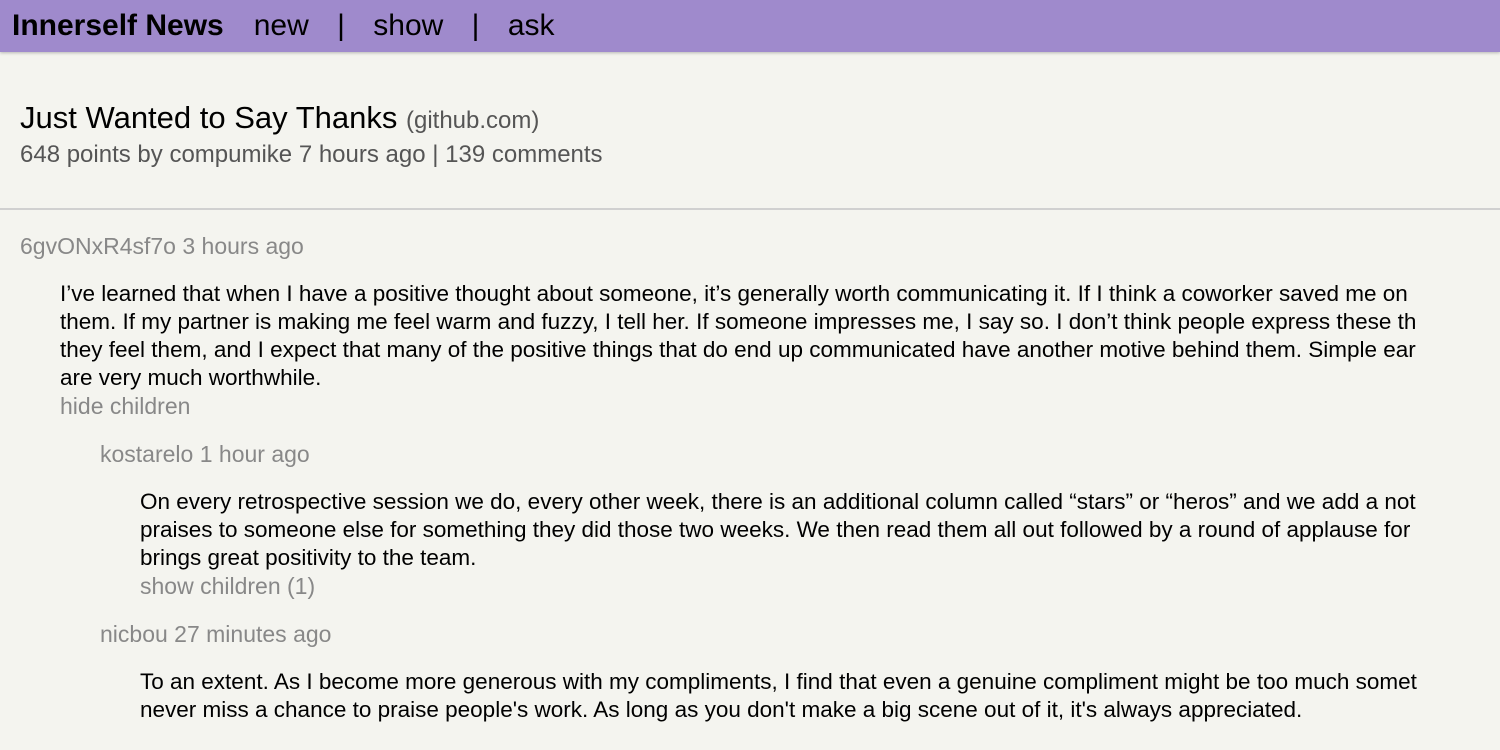 The image size is (1500, 750). What do you see at coordinates (531, 25) in the screenshot?
I see `nav-ask: ask` at bounding box center [531, 25].